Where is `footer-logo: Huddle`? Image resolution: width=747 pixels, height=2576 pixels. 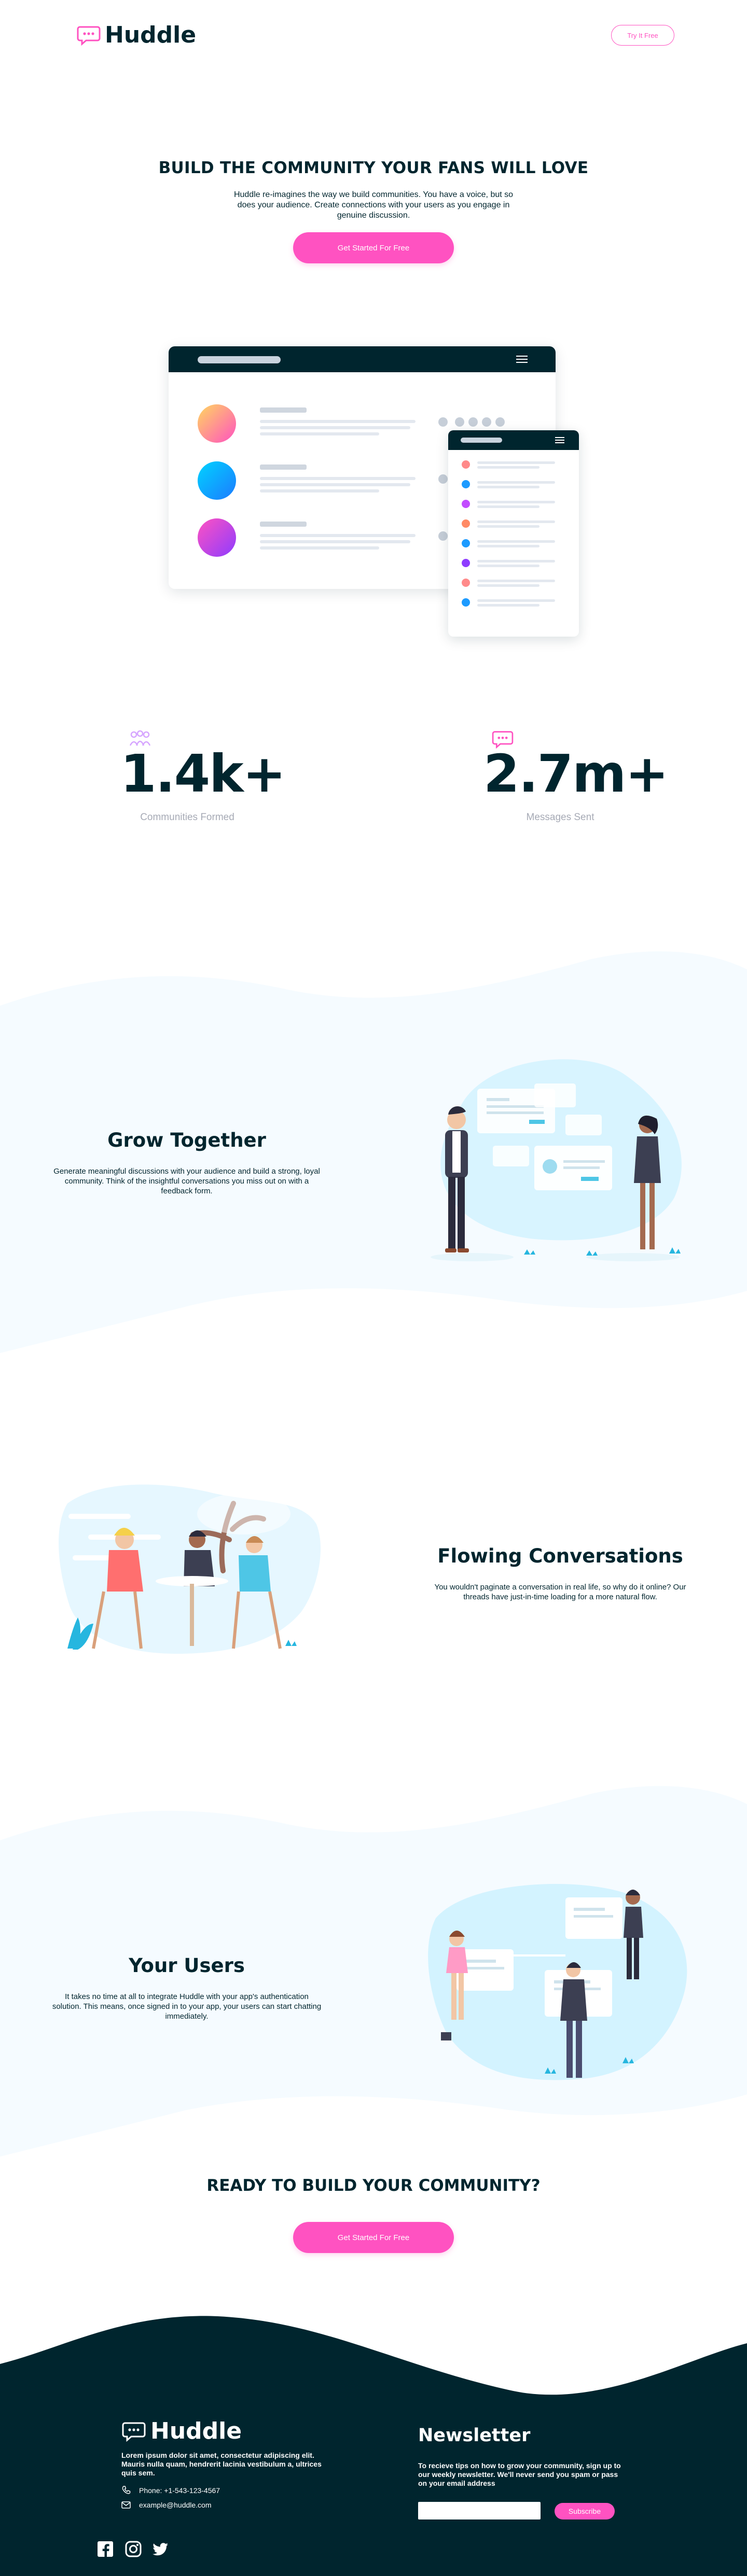
footer-logo: Huddle is located at coordinates (182, 2431).